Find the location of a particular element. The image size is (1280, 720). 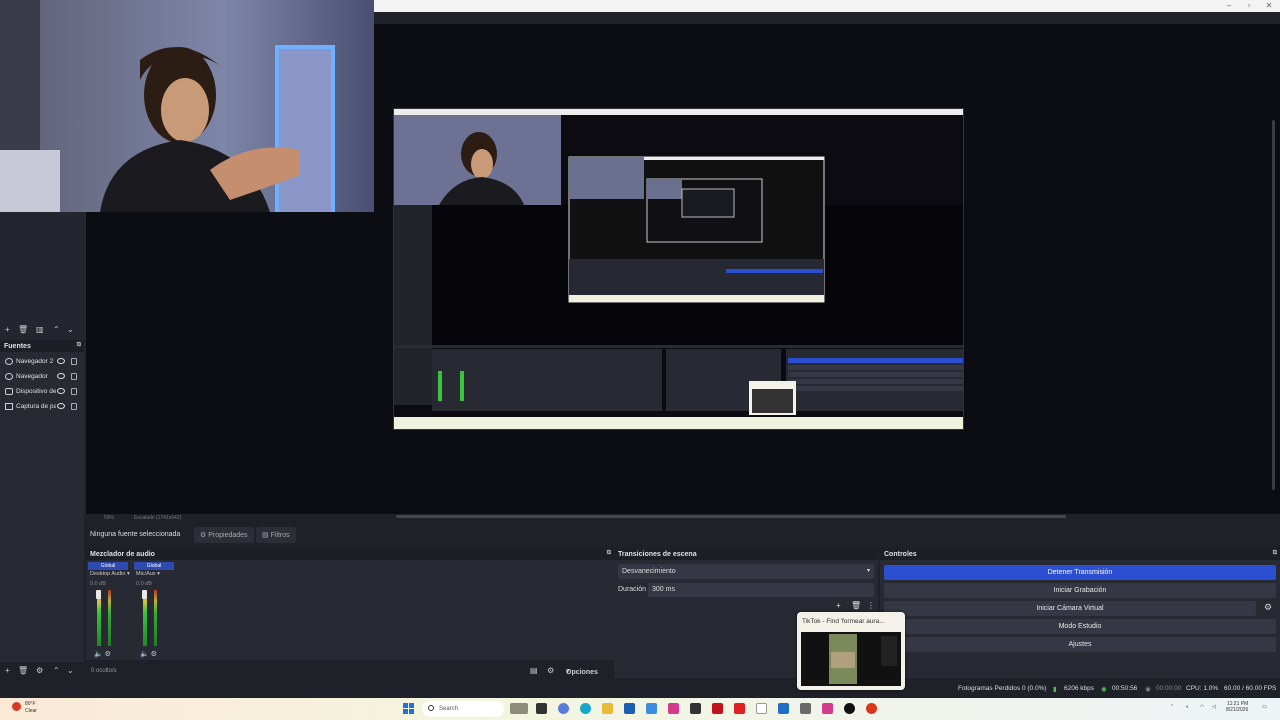

level-meter is located at coordinates (109, 618).